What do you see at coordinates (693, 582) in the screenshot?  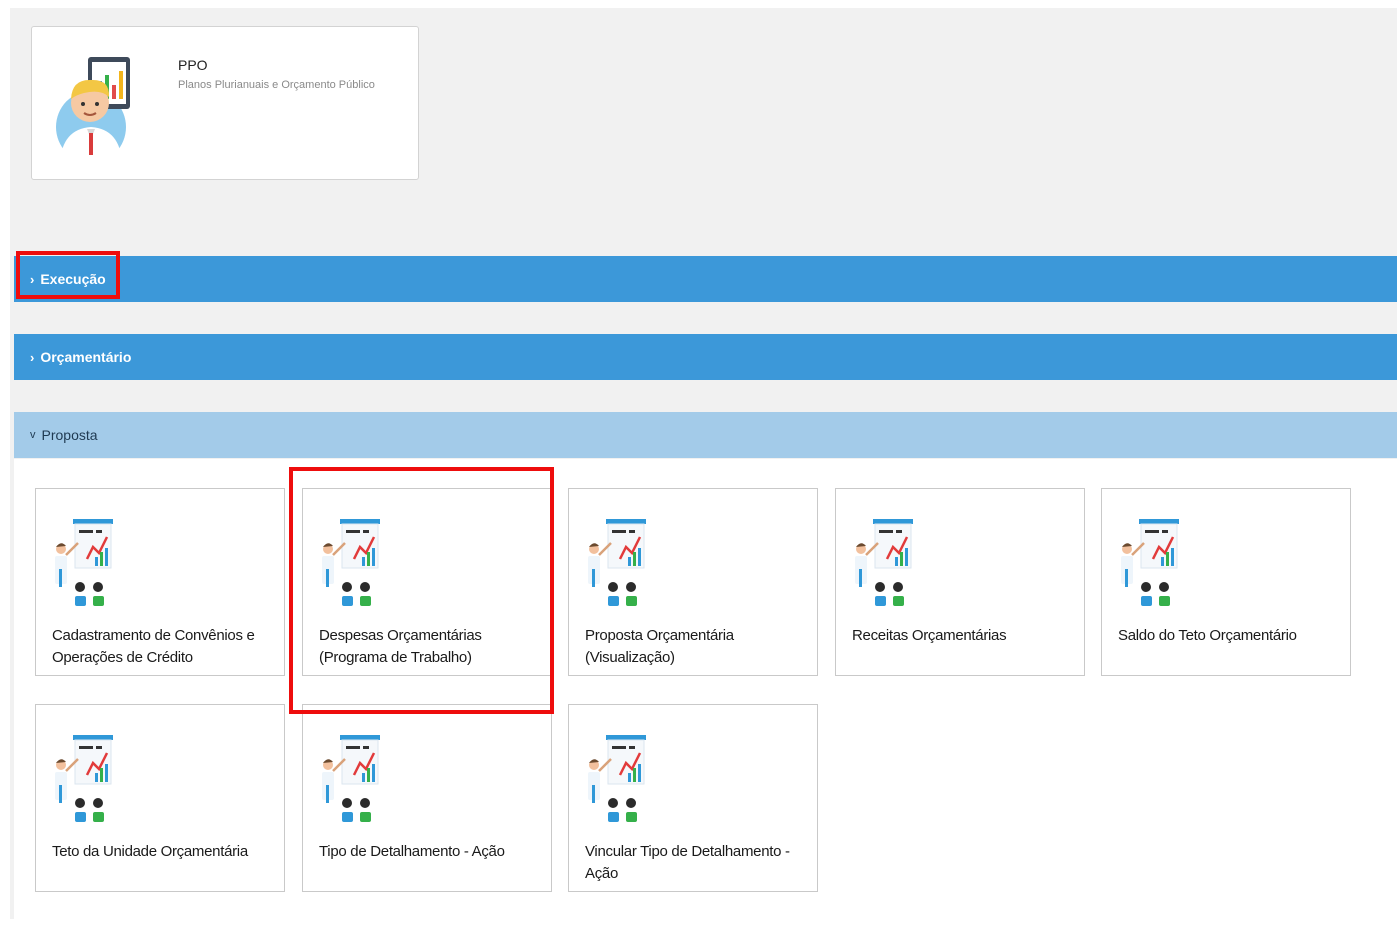 I see `tile-proposta-orcamentaria: Proposta Orçamentária (Visualização)` at bounding box center [693, 582].